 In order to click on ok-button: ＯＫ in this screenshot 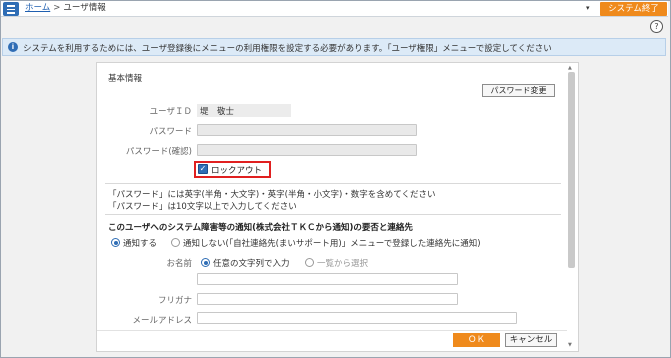, I will do `click(476, 340)`.